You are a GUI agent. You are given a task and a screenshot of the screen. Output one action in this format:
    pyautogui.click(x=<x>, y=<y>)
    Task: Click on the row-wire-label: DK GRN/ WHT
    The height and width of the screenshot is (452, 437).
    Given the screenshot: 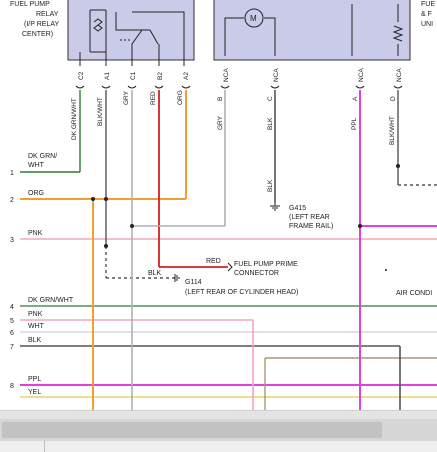 What is the action you would take?
    pyautogui.click(x=43, y=161)
    